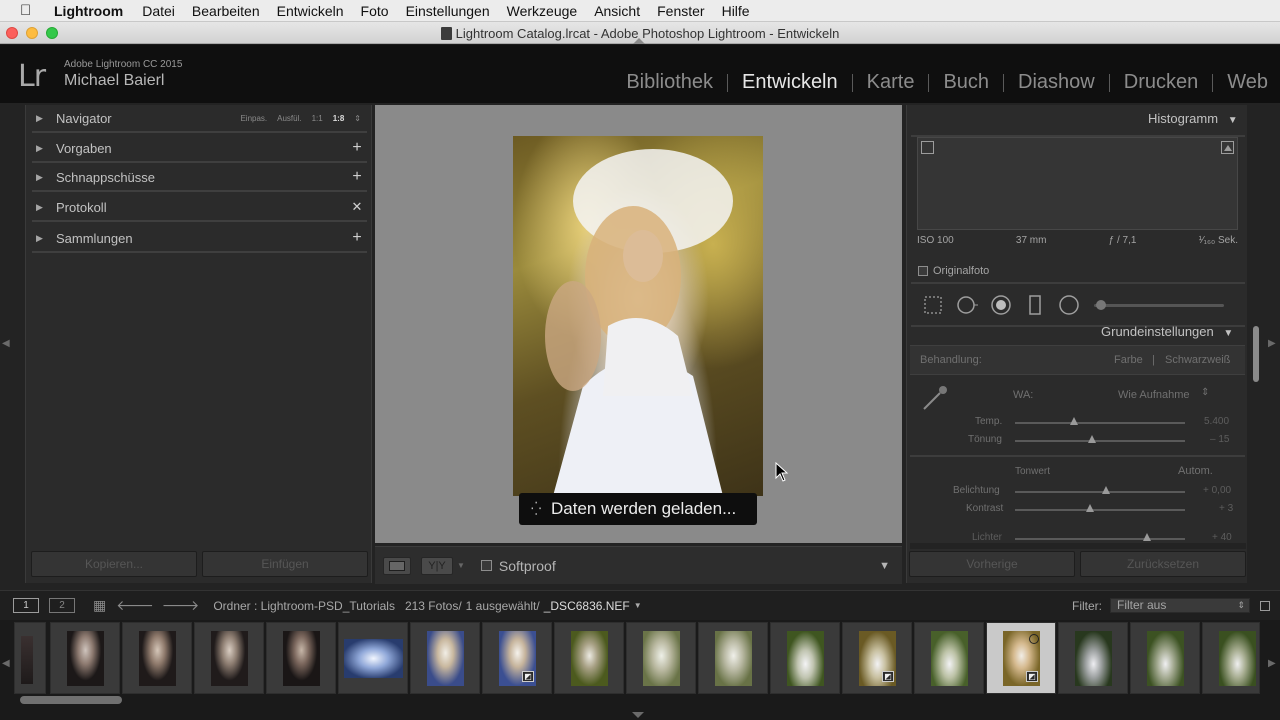 The image size is (1280, 720). I want to click on highlights-value: + 40, so click(1222, 537).